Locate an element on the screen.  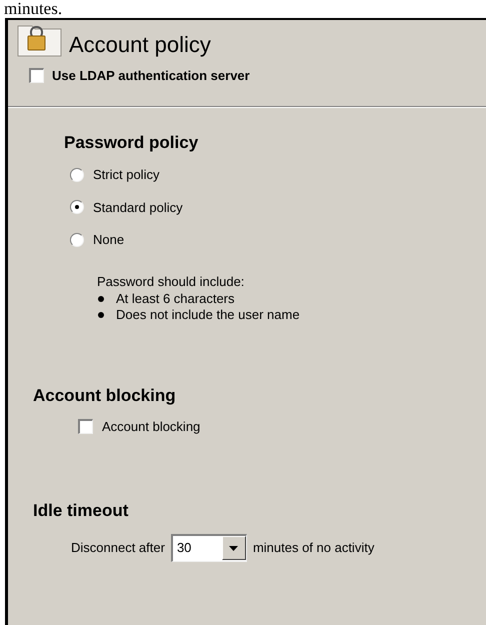
timeout-suffix: minutes of no activity is located at coordinates (313, 547).